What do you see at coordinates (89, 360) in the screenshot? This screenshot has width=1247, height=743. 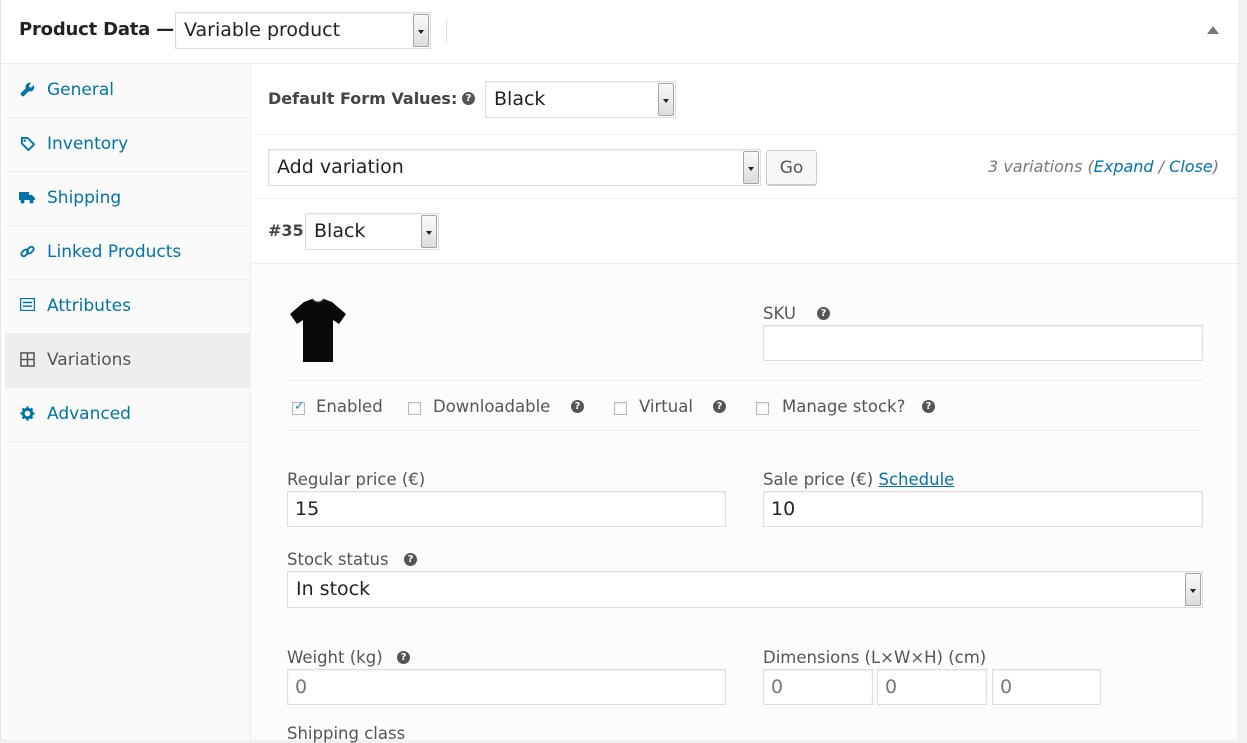 I see `tab-variations-label: Variations` at bounding box center [89, 360].